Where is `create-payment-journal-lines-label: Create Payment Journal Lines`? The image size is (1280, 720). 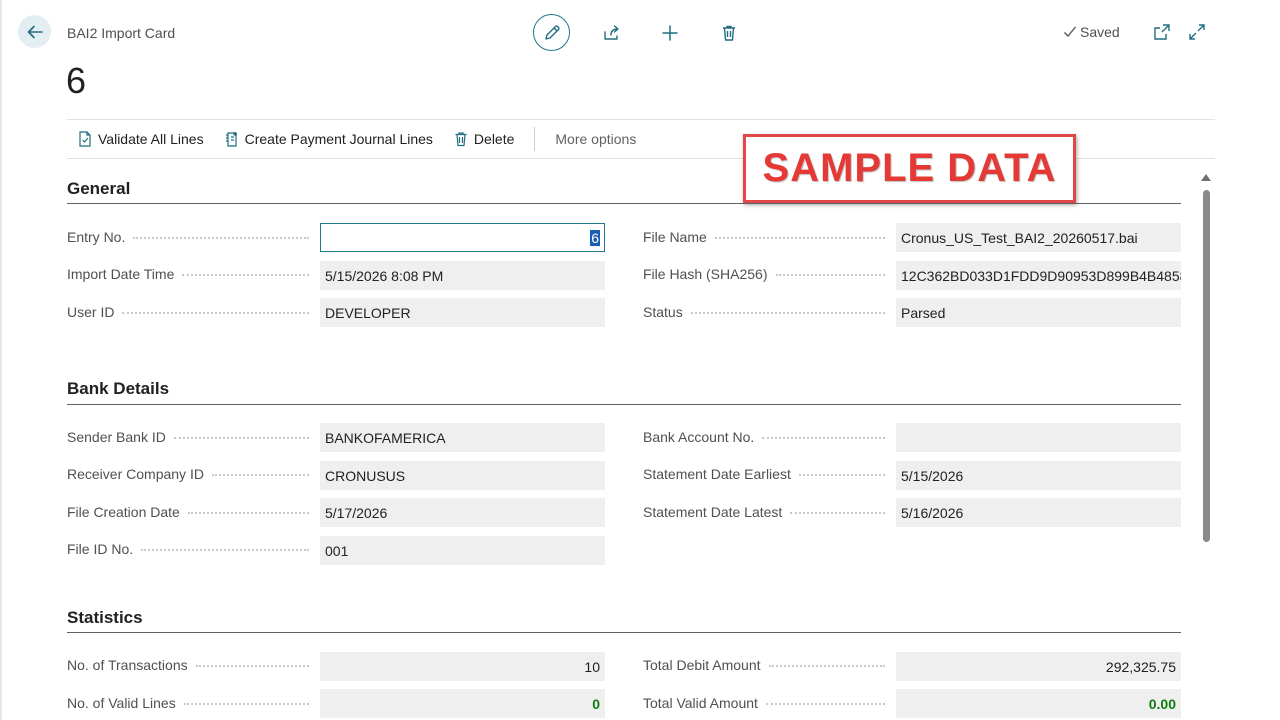
create-payment-journal-lines-label: Create Payment Journal Lines is located at coordinates (338, 139).